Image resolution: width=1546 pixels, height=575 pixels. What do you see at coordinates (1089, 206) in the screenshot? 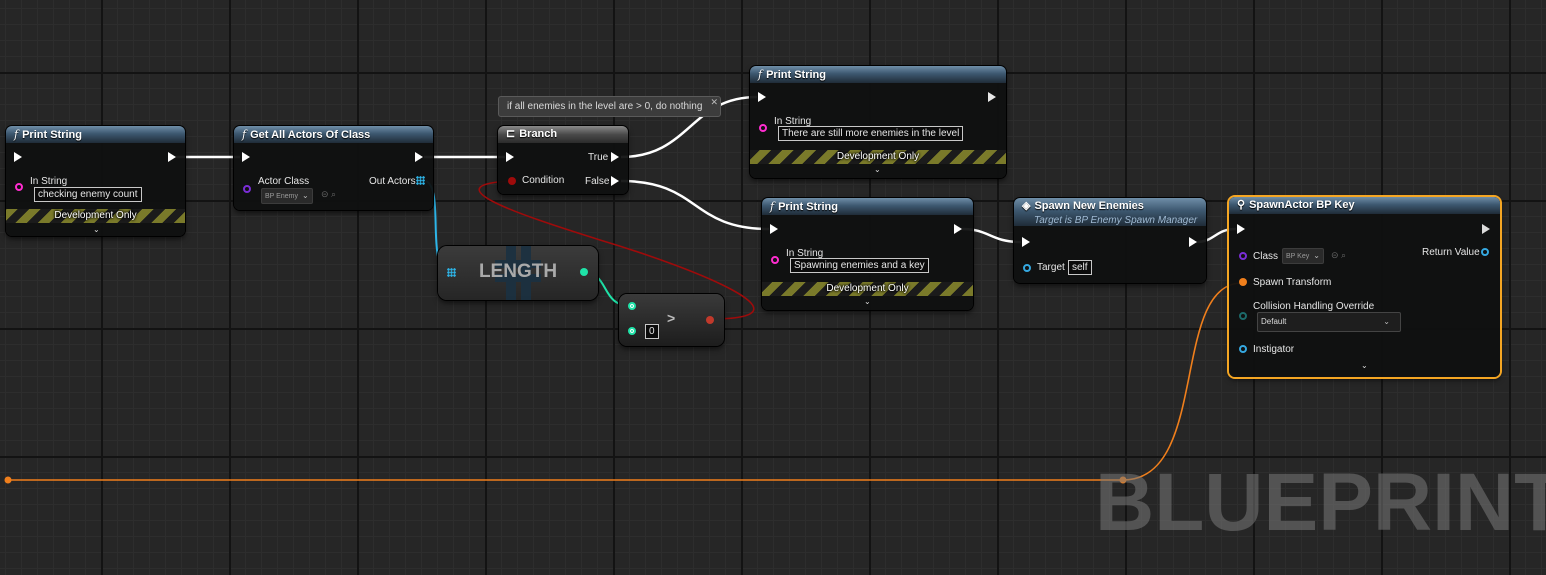
I see `node-title: Spawn New Enemies` at bounding box center [1089, 206].